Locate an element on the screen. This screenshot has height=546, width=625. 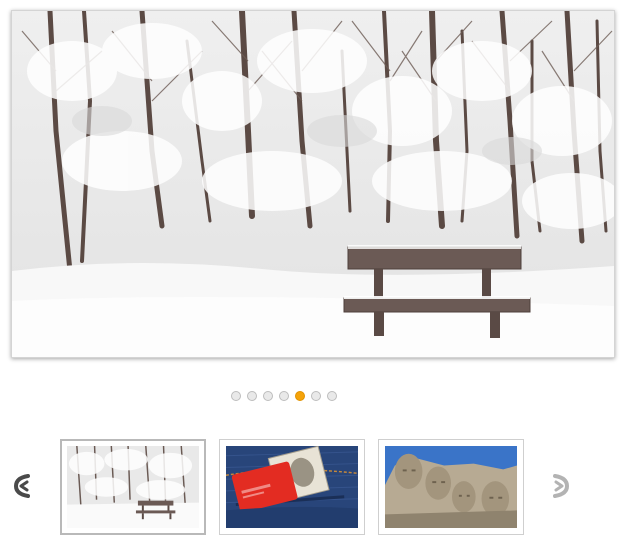
prev-button is located at coordinates (22, 486).